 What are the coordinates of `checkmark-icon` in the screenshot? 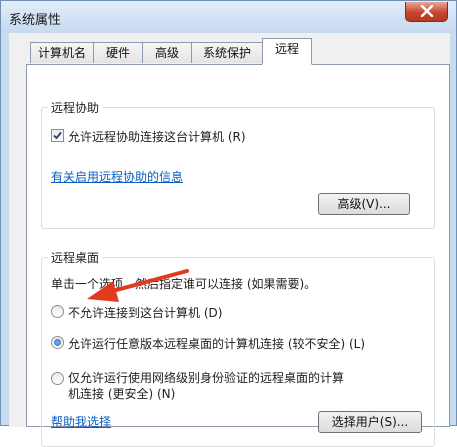 It's located at (57, 135).